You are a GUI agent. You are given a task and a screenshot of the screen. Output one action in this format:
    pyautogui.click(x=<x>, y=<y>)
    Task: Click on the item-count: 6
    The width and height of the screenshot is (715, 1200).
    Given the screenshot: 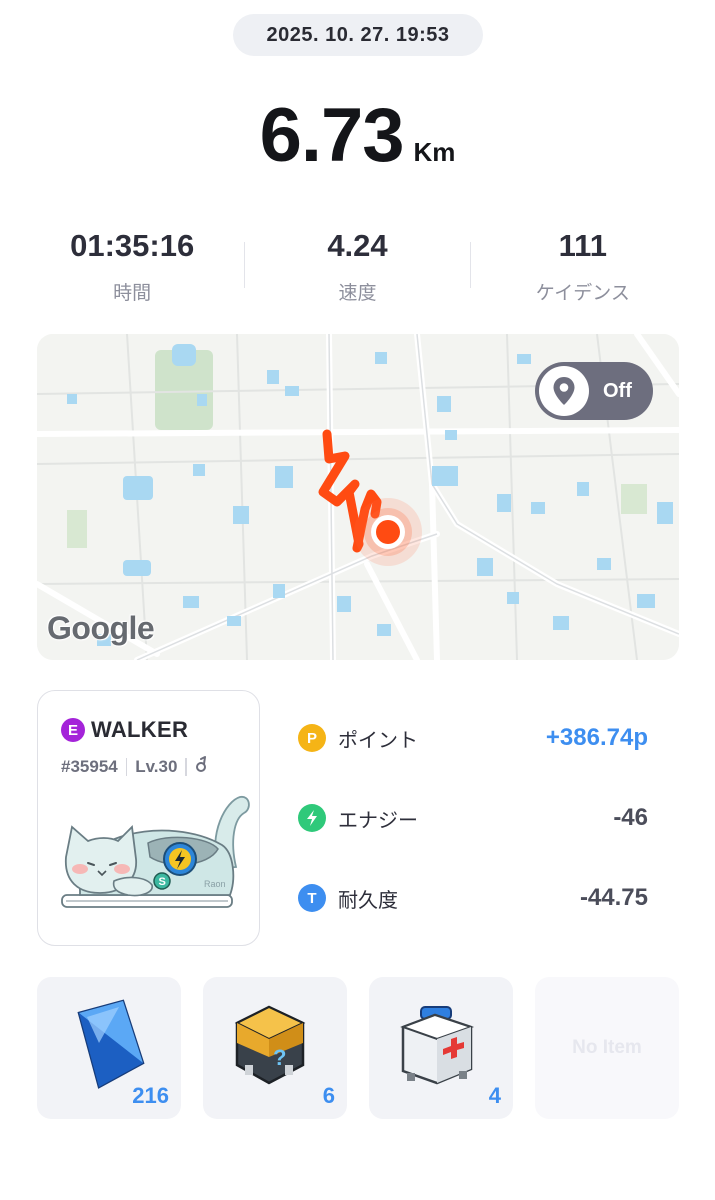 What is the action you would take?
    pyautogui.click(x=328, y=1095)
    